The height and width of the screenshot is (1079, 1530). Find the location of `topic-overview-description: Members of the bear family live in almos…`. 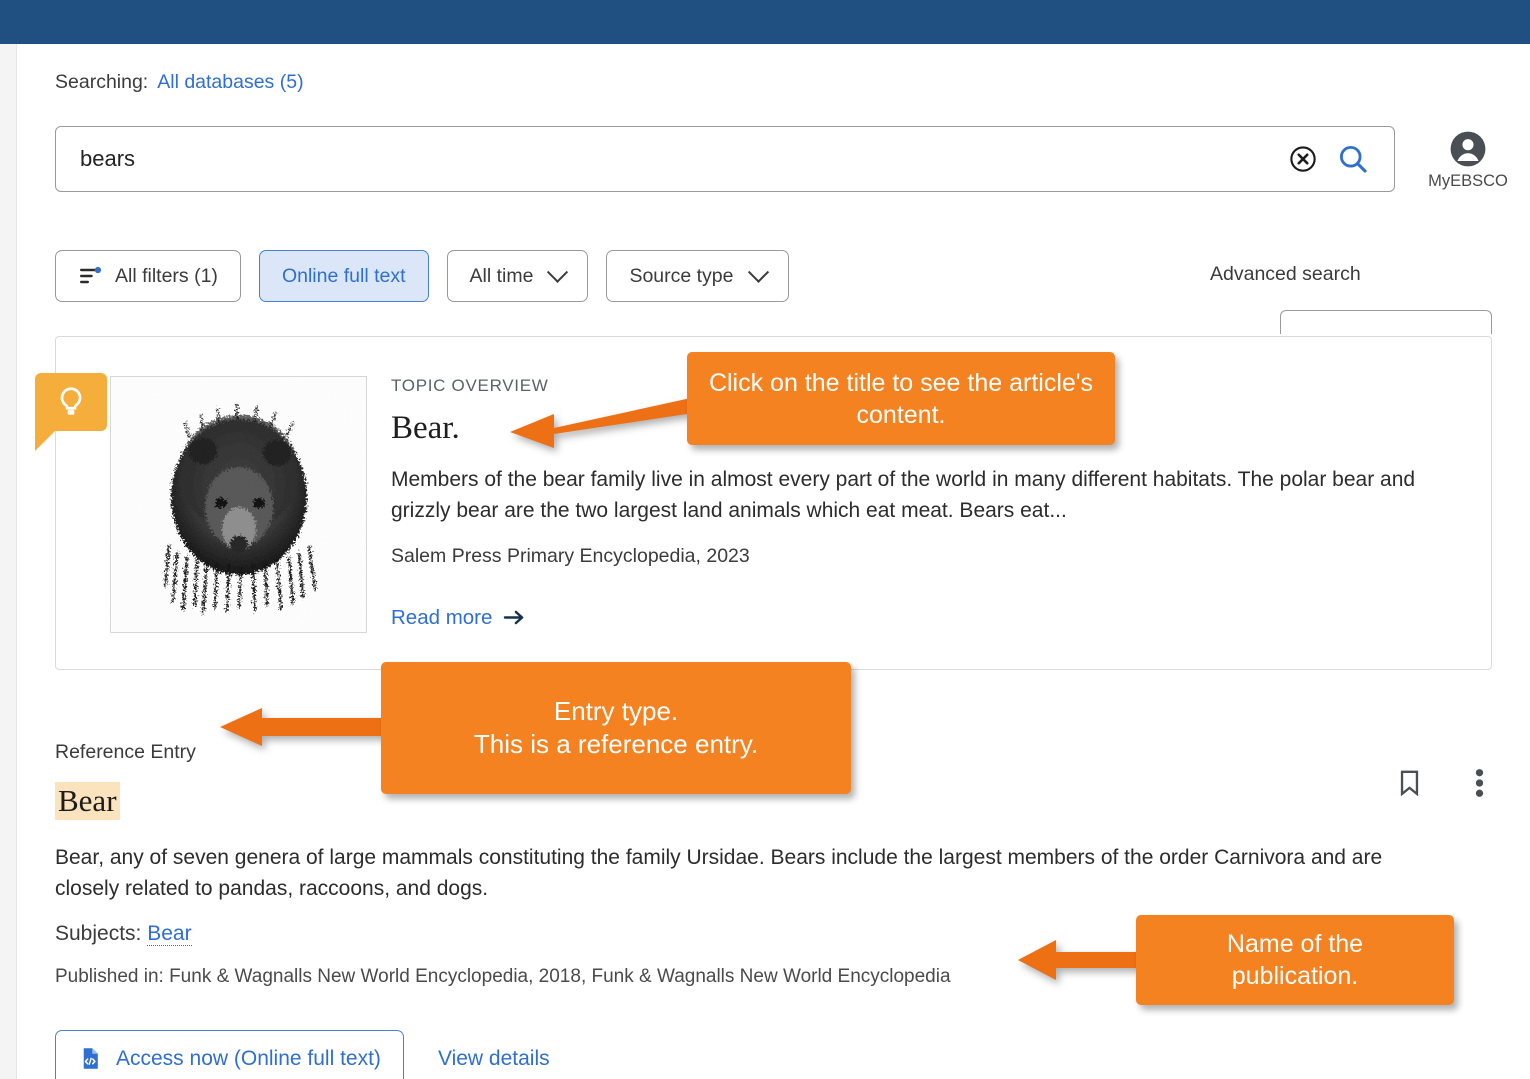

topic-overview-description: Members of the bear family live in almos… is located at coordinates (903, 495).